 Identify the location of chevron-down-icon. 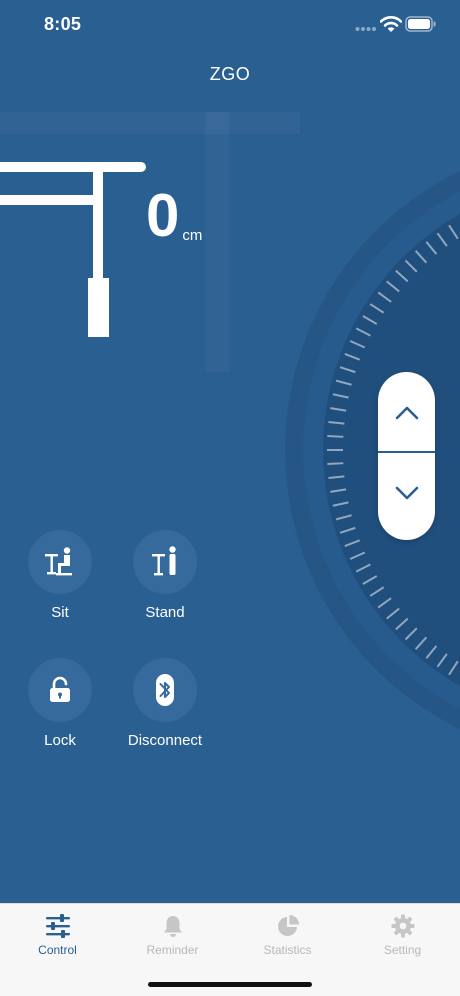
(406, 493).